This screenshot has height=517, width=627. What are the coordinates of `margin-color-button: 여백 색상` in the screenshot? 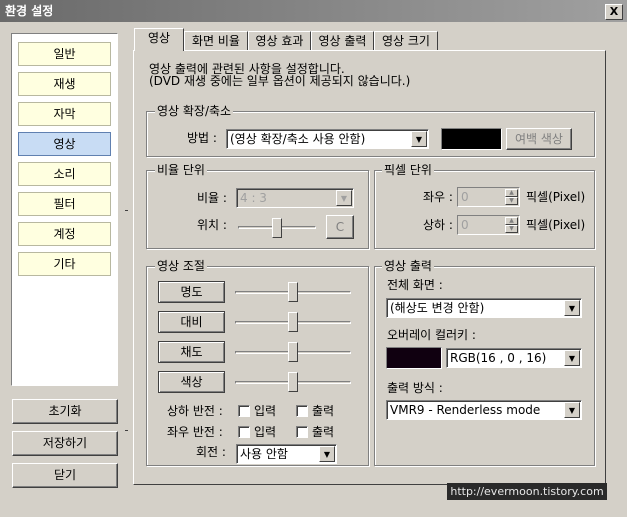 It's located at (539, 139).